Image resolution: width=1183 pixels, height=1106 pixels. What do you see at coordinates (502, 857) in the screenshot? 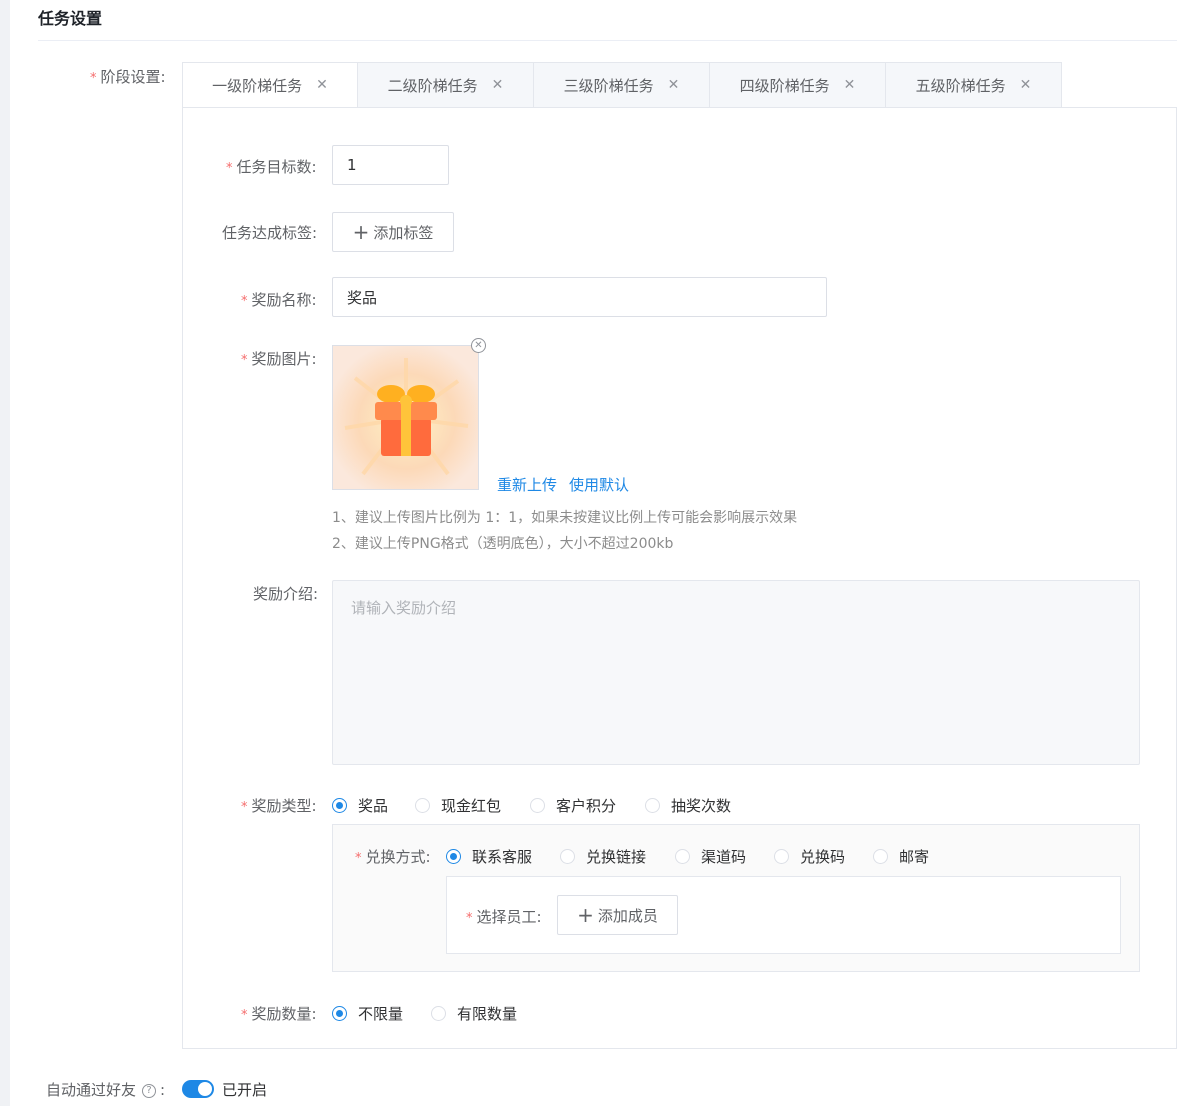
I see `radio-label: 联系客服` at bounding box center [502, 857].